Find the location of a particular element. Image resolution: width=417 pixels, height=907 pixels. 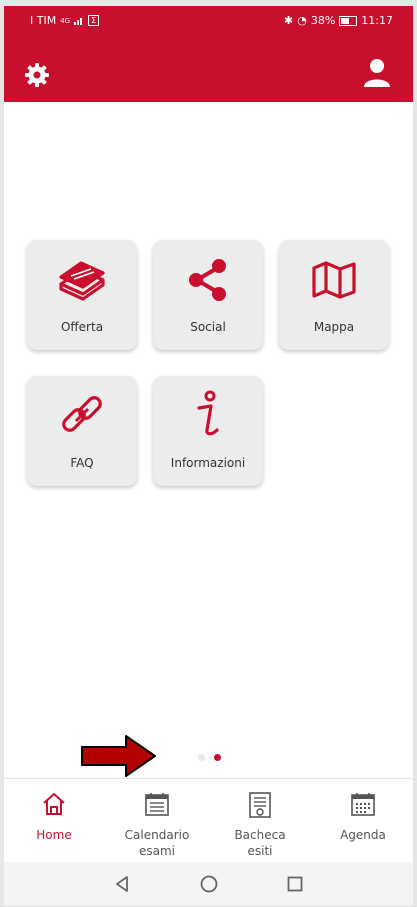

profile-button is located at coordinates (377, 73).